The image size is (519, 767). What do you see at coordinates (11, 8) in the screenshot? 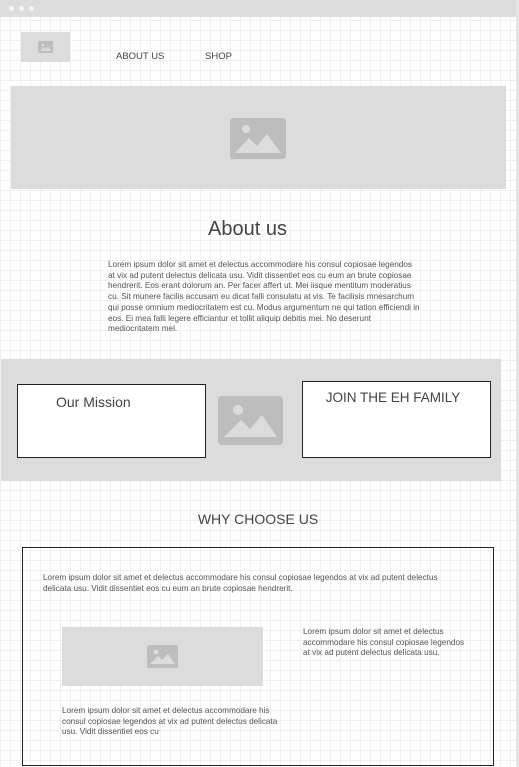
I see `window-close-dot` at bounding box center [11, 8].